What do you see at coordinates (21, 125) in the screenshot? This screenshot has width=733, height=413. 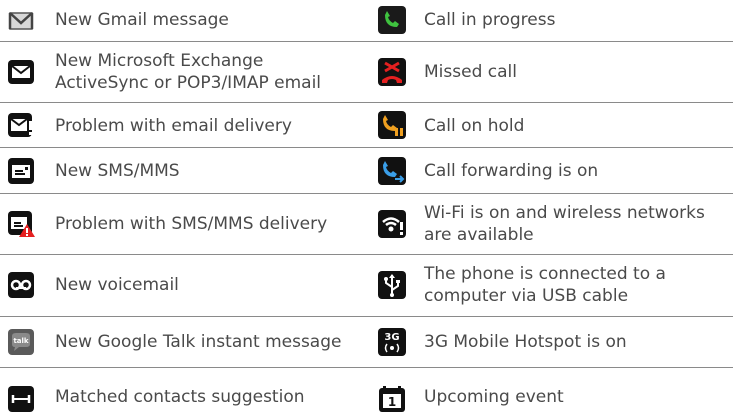 I see `email-problem-icon` at bounding box center [21, 125].